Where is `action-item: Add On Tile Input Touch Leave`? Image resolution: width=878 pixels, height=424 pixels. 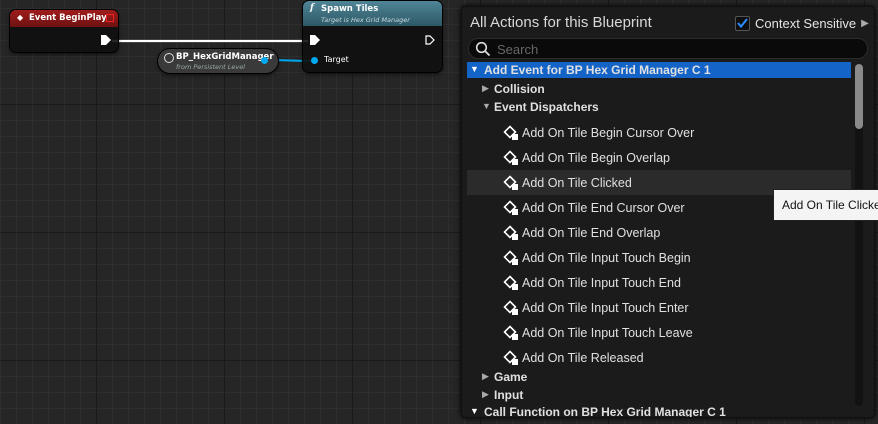
action-item: Add On Tile Input Touch Leave is located at coordinates (659, 332).